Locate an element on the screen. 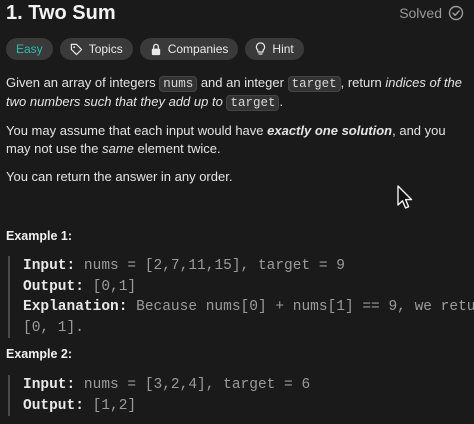 The width and height of the screenshot is (474, 424). example-input-line: Input: nums = [3,2,4], target = 6 is located at coordinates (243, 385).